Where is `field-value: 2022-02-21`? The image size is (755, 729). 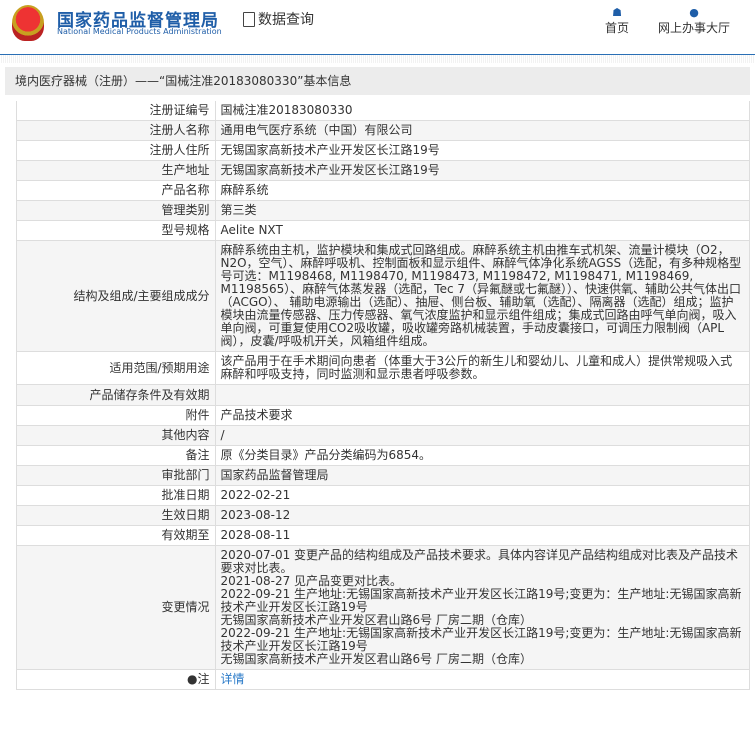 field-value: 2022-02-21 is located at coordinates (482, 495).